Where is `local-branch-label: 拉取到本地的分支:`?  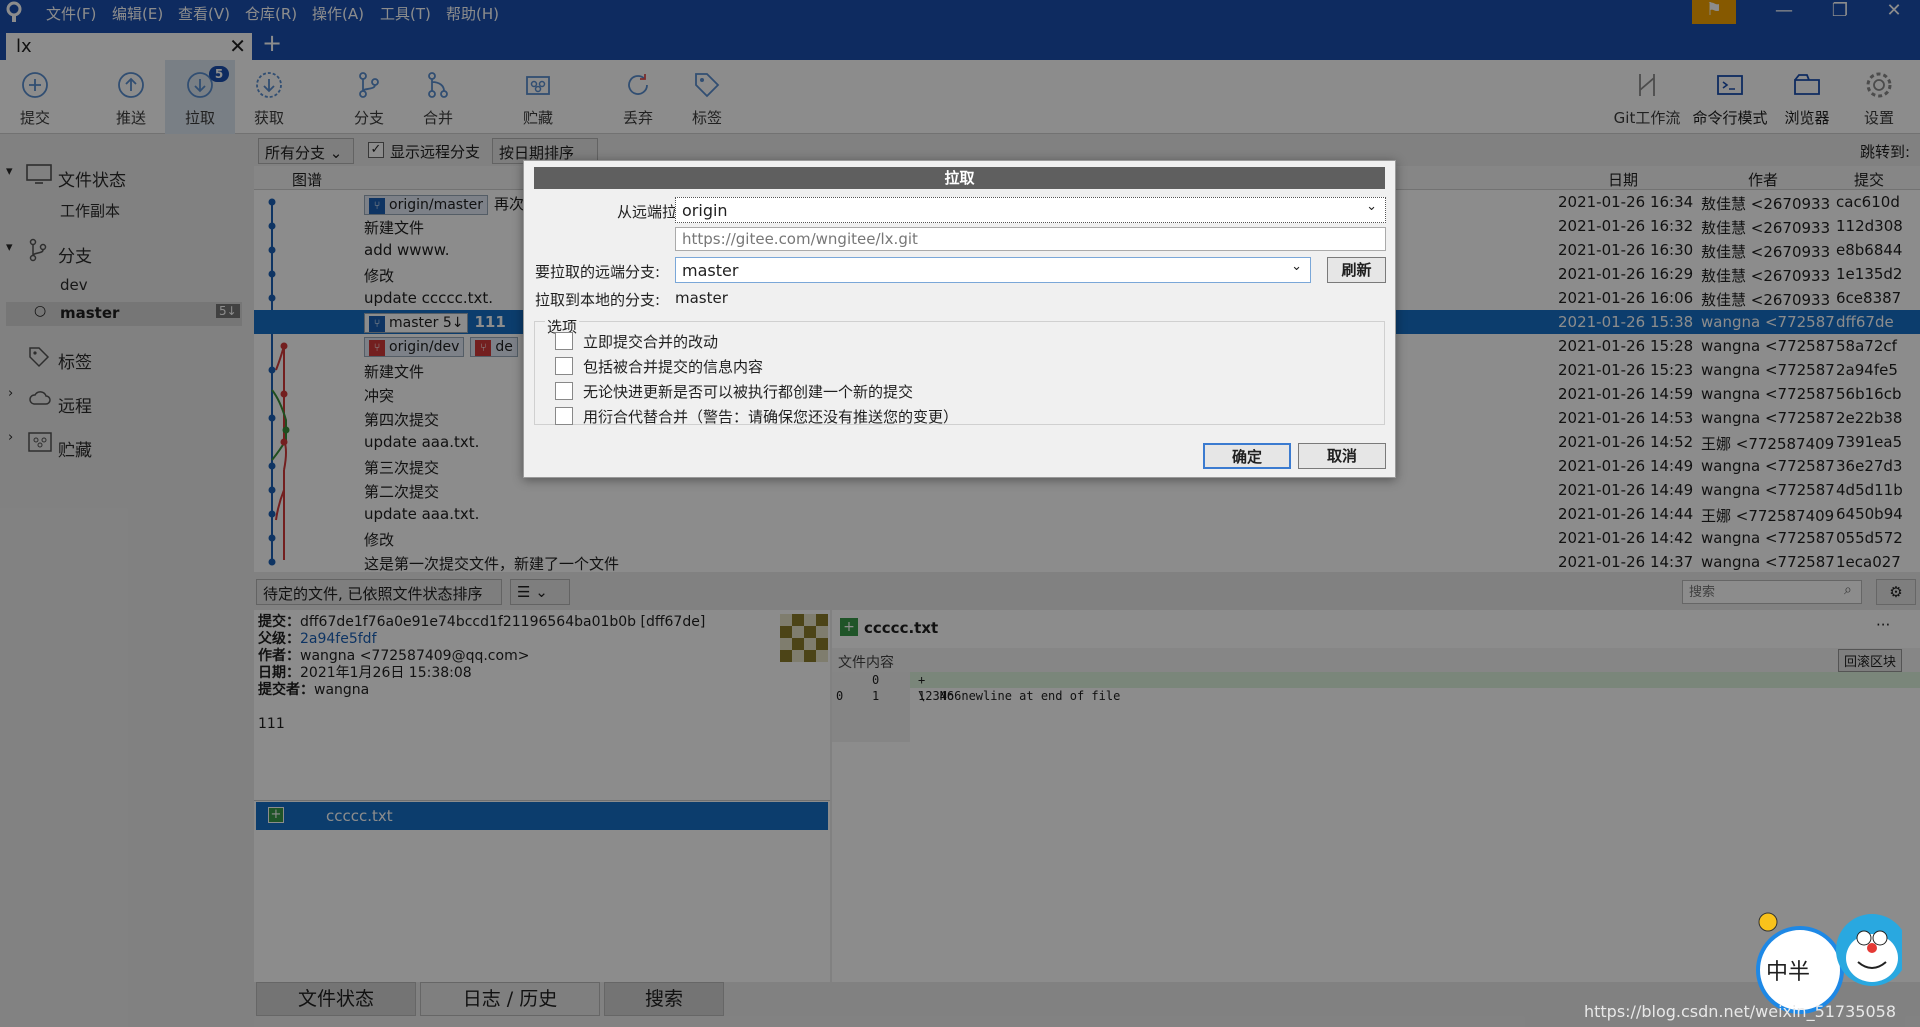
local-branch-label: 拉取到本地的分支: is located at coordinates (597, 300).